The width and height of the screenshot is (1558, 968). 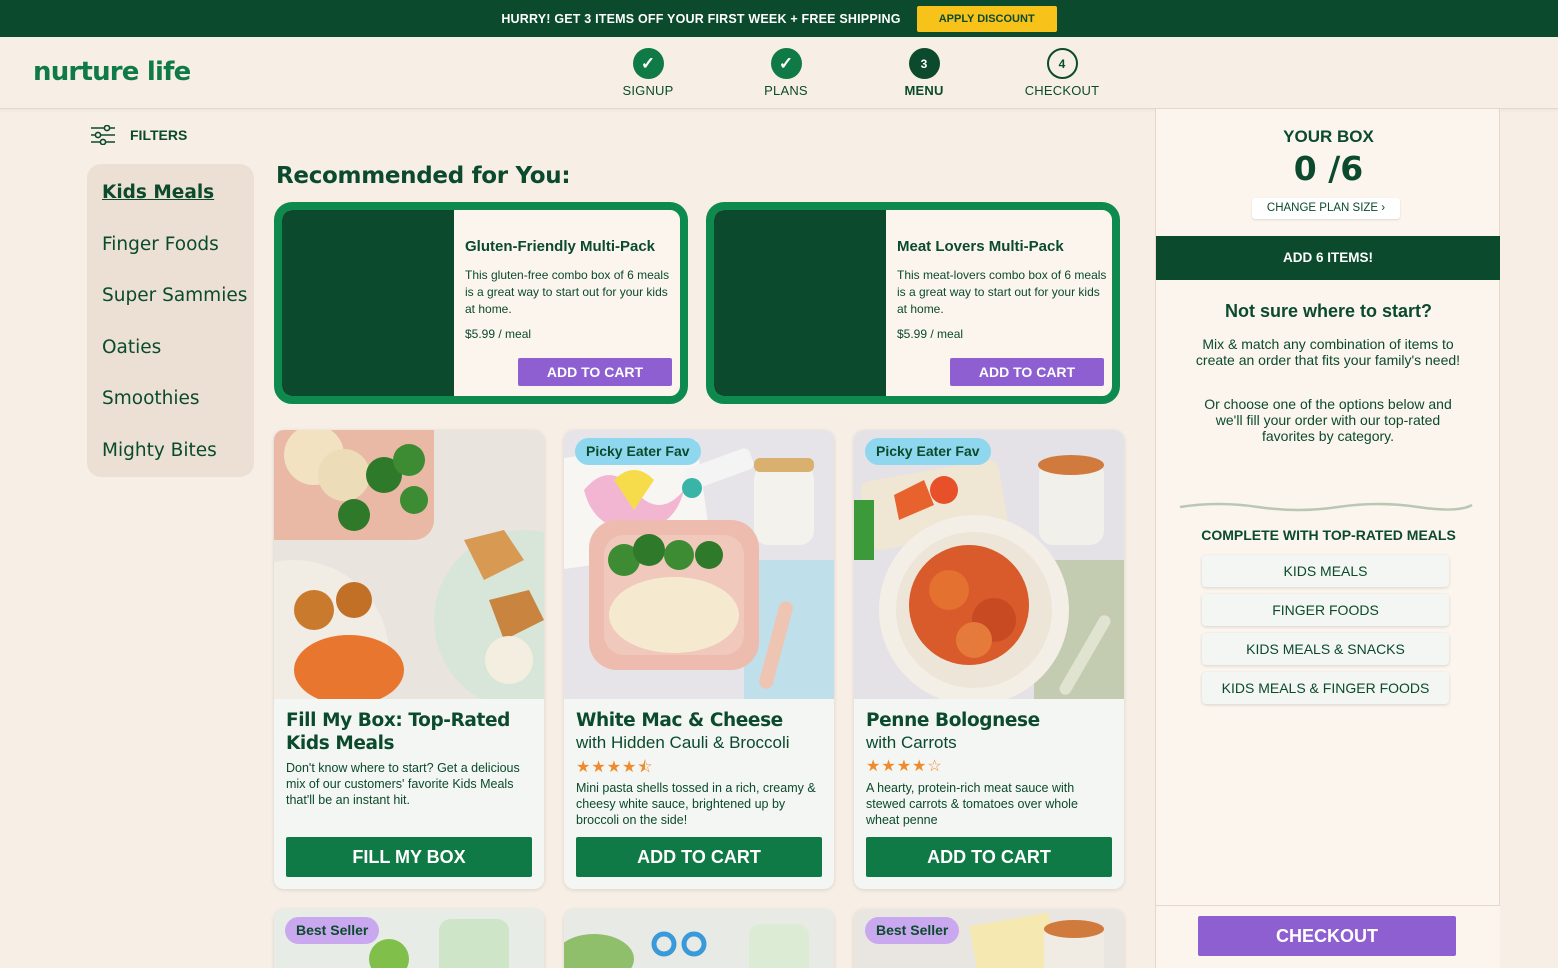 What do you see at coordinates (1062, 63) in the screenshot?
I see `step-number: 4` at bounding box center [1062, 63].